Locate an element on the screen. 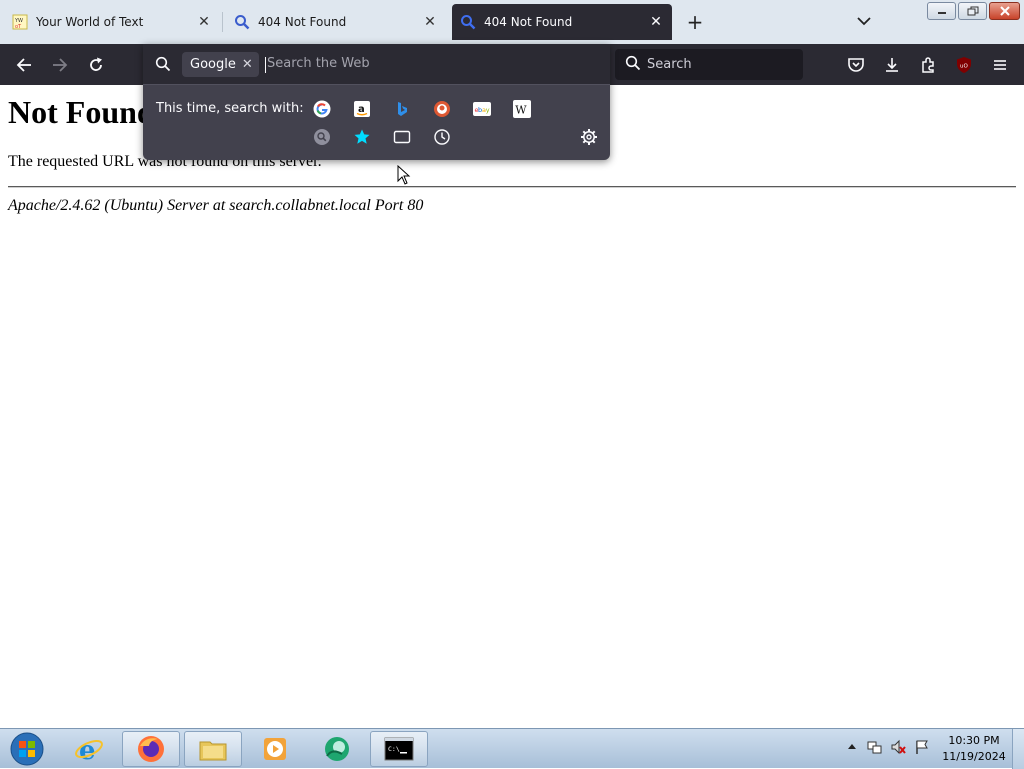 This screenshot has height=769, width=1024. search-settings-button is located at coordinates (589, 137).